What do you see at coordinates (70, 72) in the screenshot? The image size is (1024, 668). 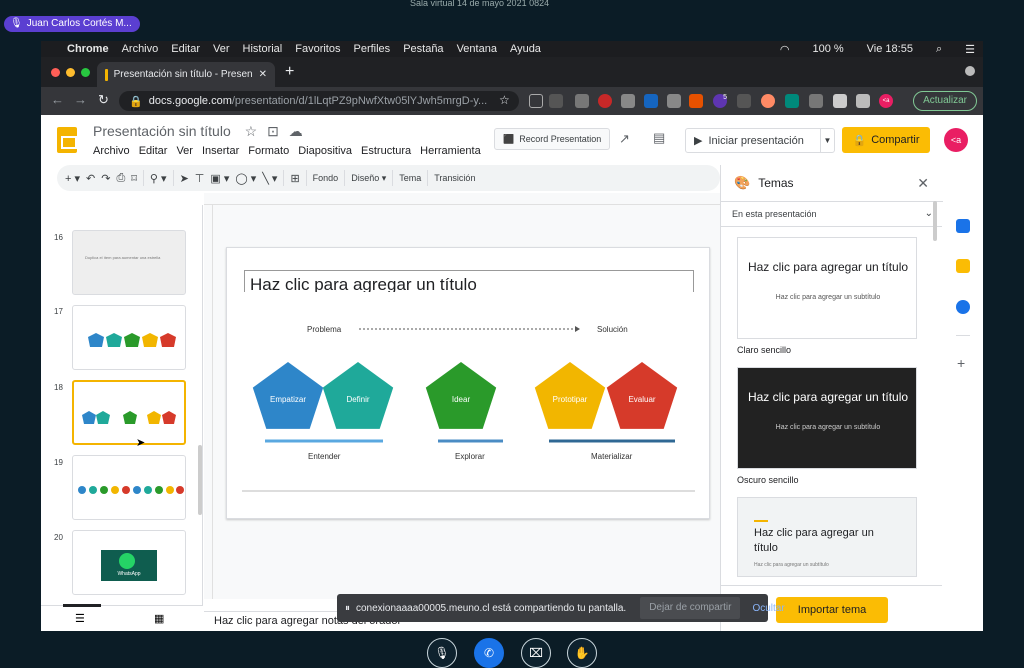 I see `minimize-window-icon` at bounding box center [70, 72].